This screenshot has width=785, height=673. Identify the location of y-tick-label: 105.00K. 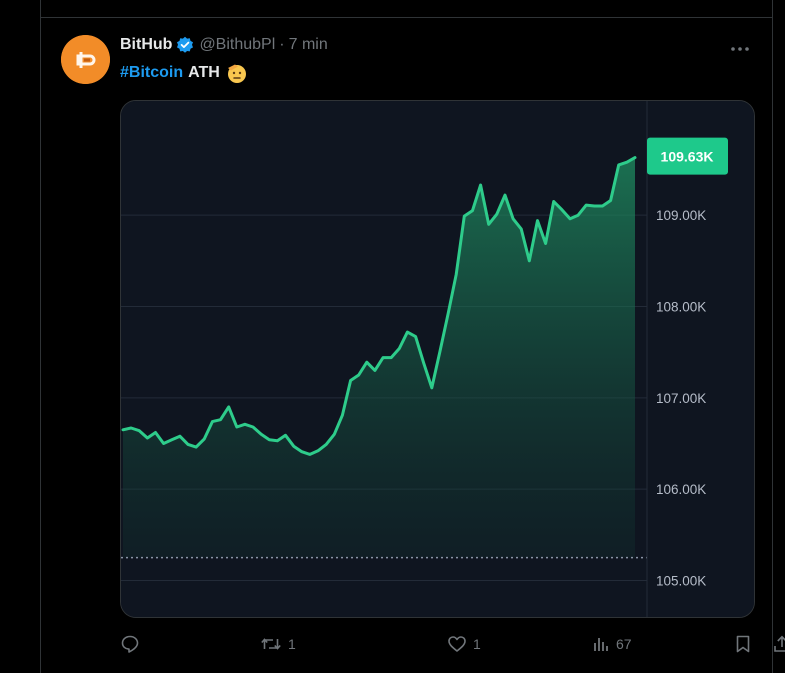
(681, 580).